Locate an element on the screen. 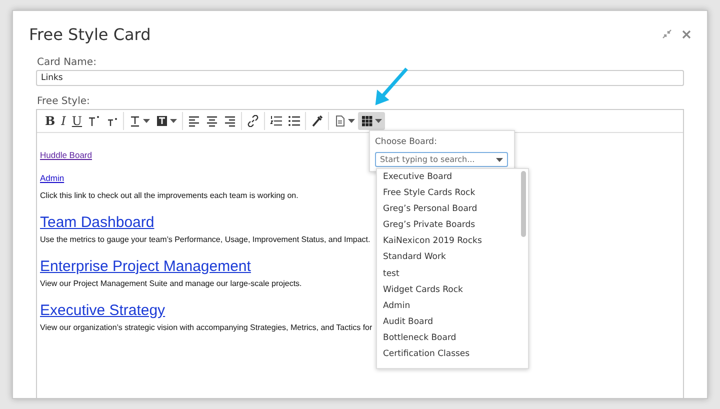 This screenshot has width=720, height=409. heading-link: Executive Strategy is located at coordinates (103, 310).